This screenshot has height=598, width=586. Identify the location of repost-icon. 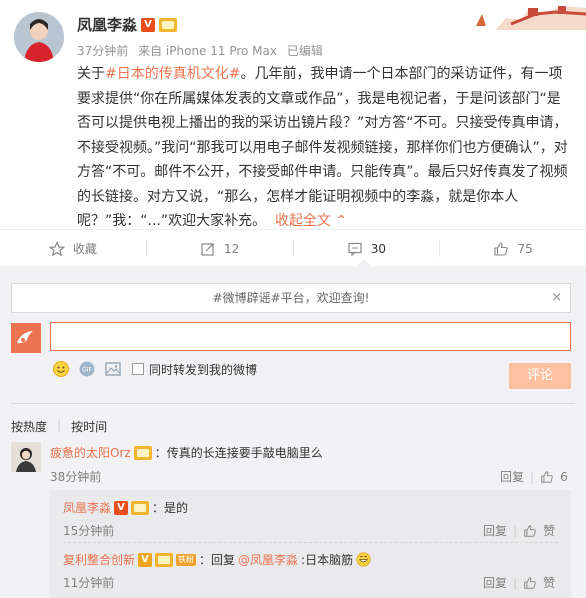
(207, 249).